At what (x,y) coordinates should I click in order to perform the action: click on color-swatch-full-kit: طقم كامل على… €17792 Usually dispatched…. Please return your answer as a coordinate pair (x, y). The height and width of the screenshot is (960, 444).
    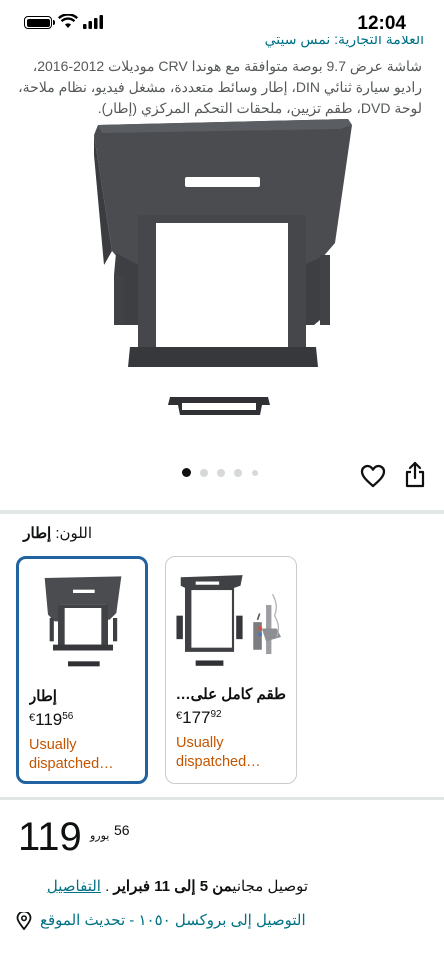
    Looking at the image, I should click on (231, 670).